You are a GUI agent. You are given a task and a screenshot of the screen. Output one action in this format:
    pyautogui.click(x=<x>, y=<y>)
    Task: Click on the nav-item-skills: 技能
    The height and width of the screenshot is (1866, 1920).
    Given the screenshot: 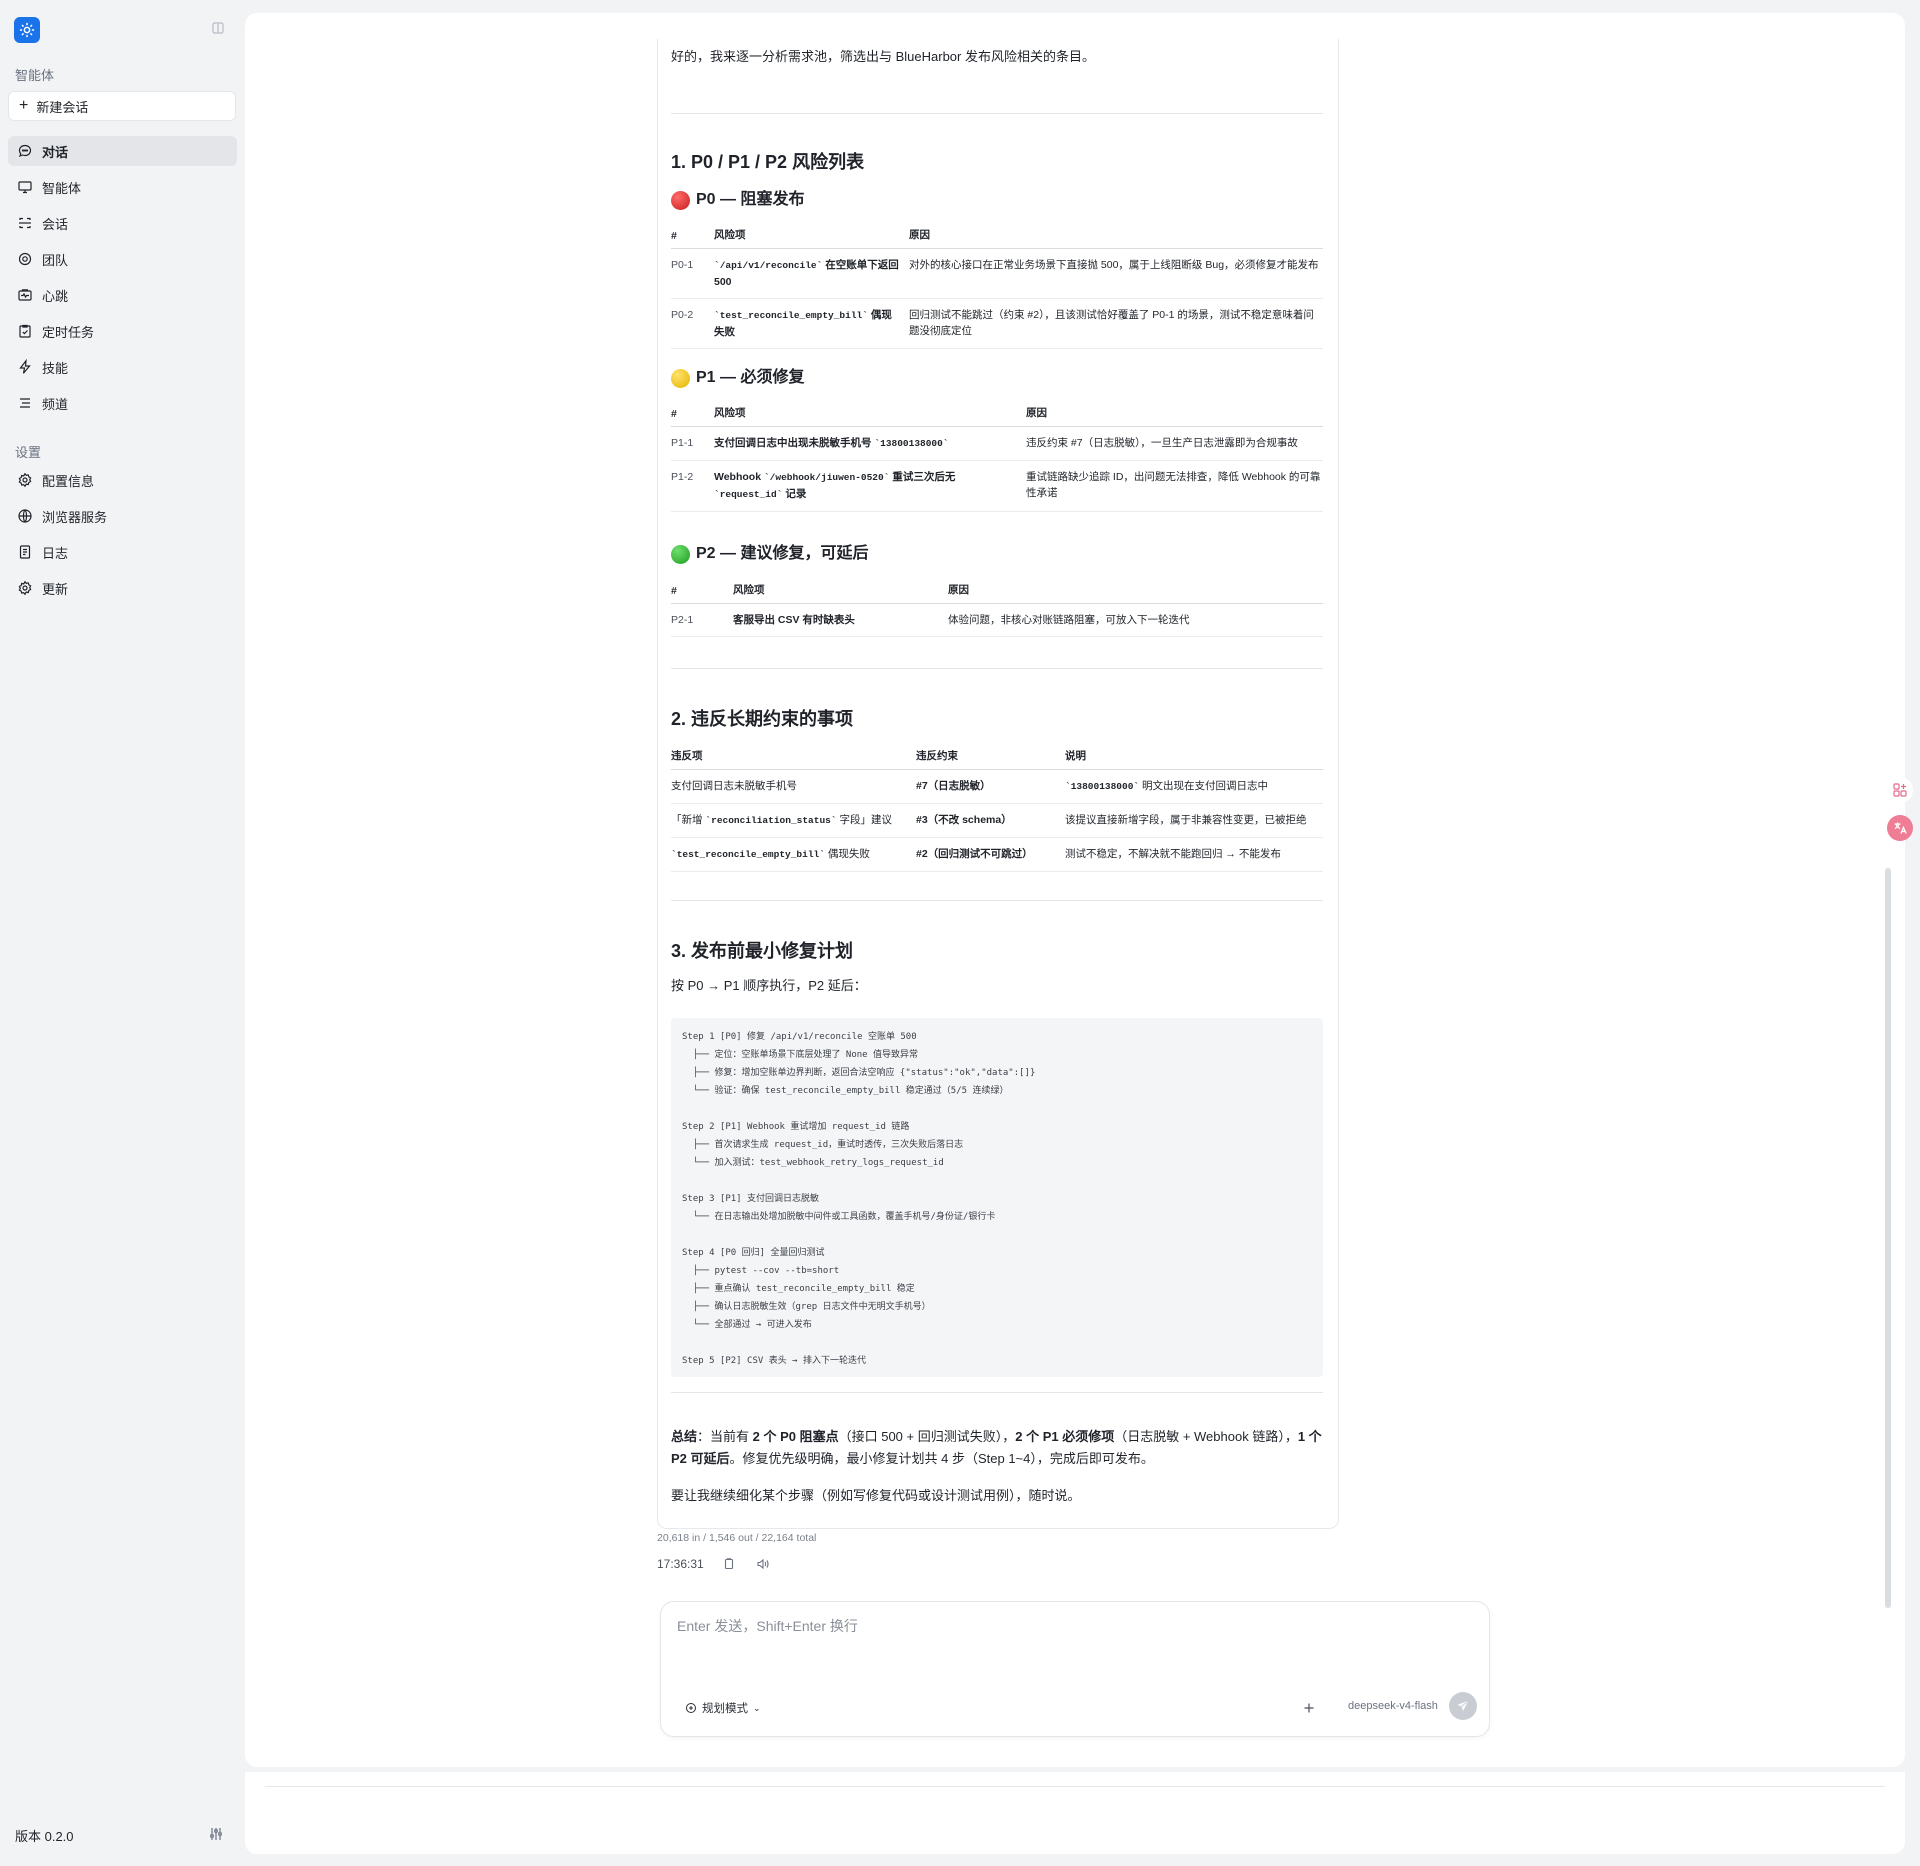 What is the action you would take?
    pyautogui.click(x=122, y=367)
    